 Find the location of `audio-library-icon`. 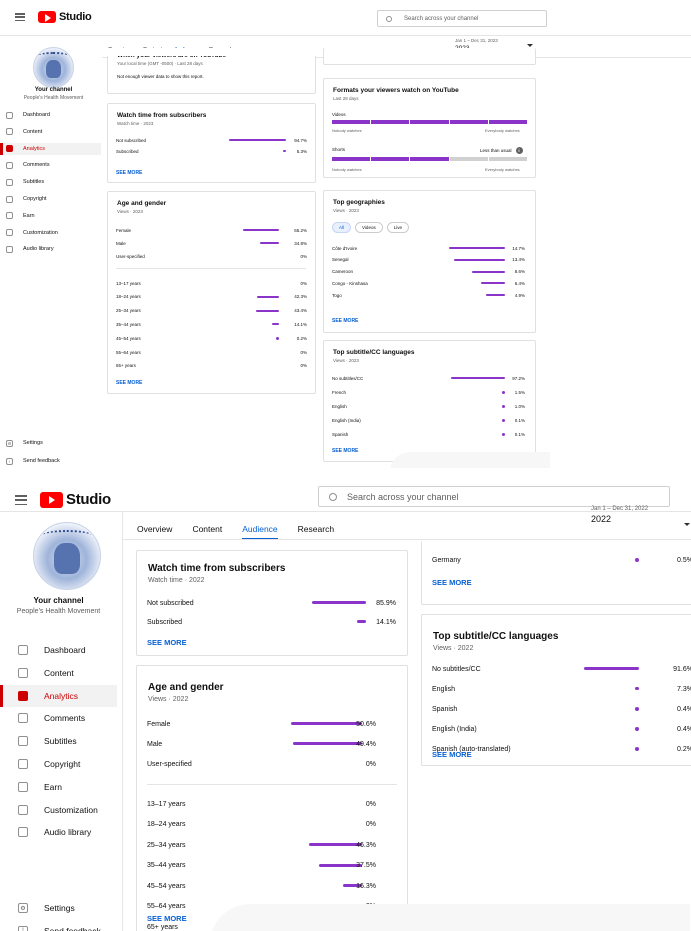

audio-library-icon is located at coordinates (23, 832).